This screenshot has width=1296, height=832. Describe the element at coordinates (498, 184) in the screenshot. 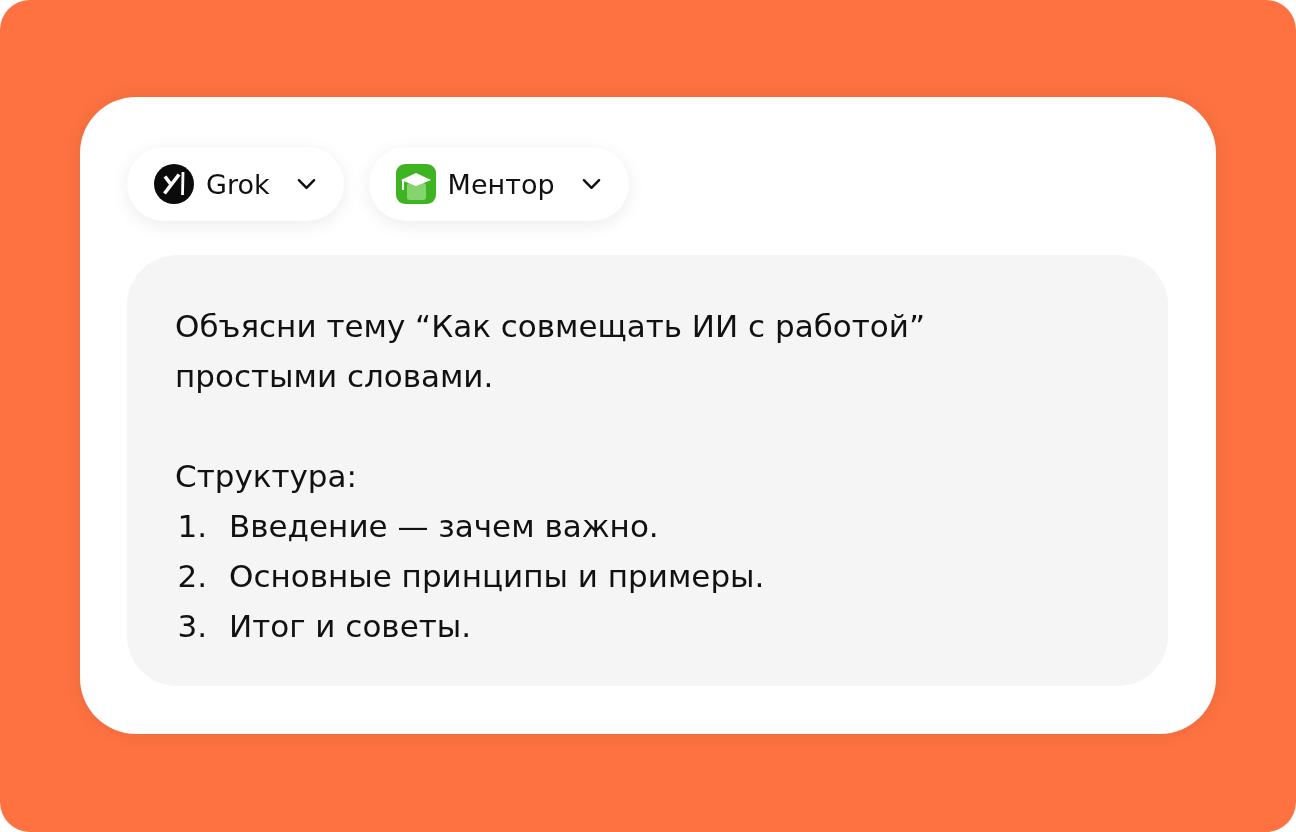

I see `model-dropdown: Ментор` at that location.